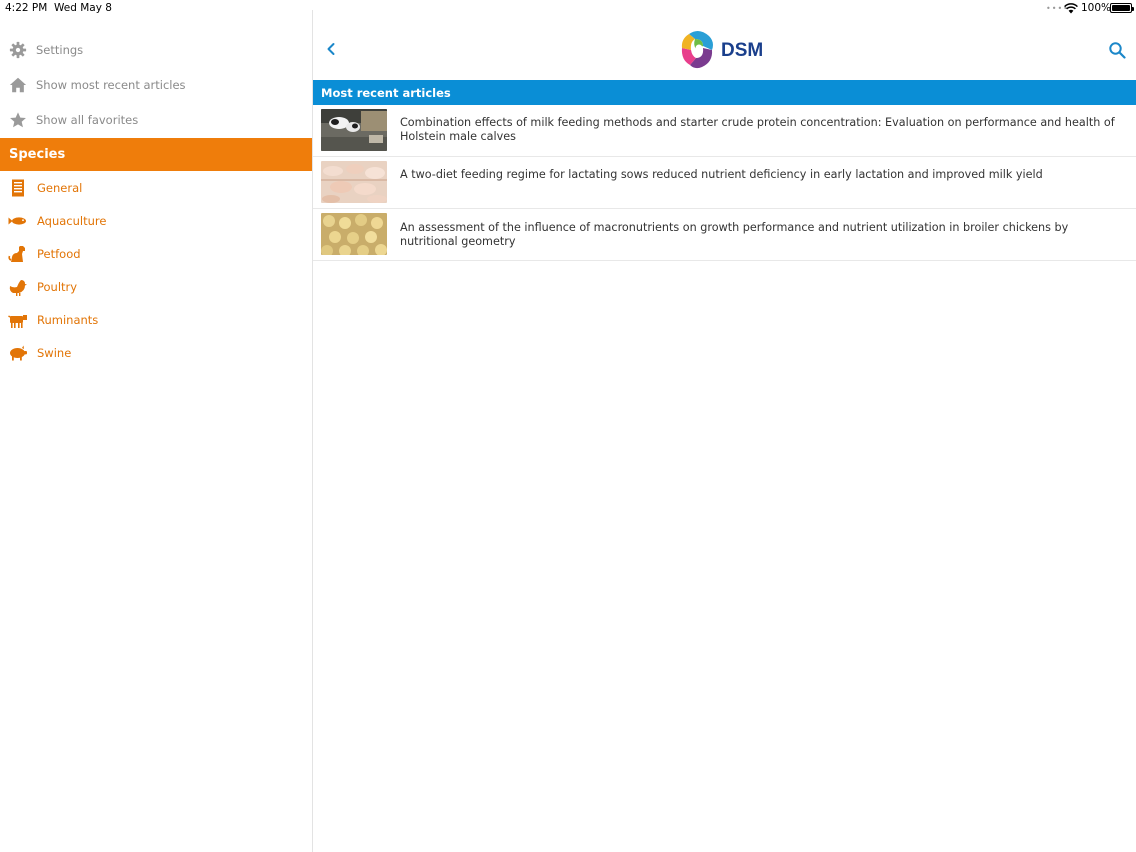 This screenshot has height=852, width=1136. I want to click on sidebar-item-petfood: Petfood, so click(156, 253).